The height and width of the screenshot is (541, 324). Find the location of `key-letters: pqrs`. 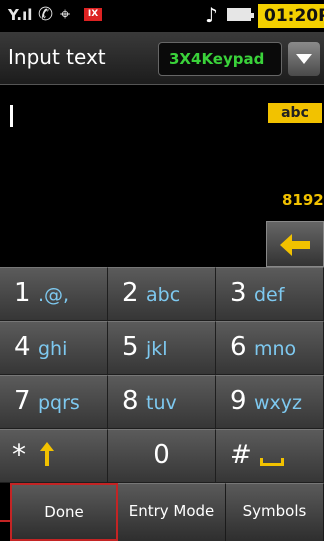

key-letters: pqrs is located at coordinates (59, 403).